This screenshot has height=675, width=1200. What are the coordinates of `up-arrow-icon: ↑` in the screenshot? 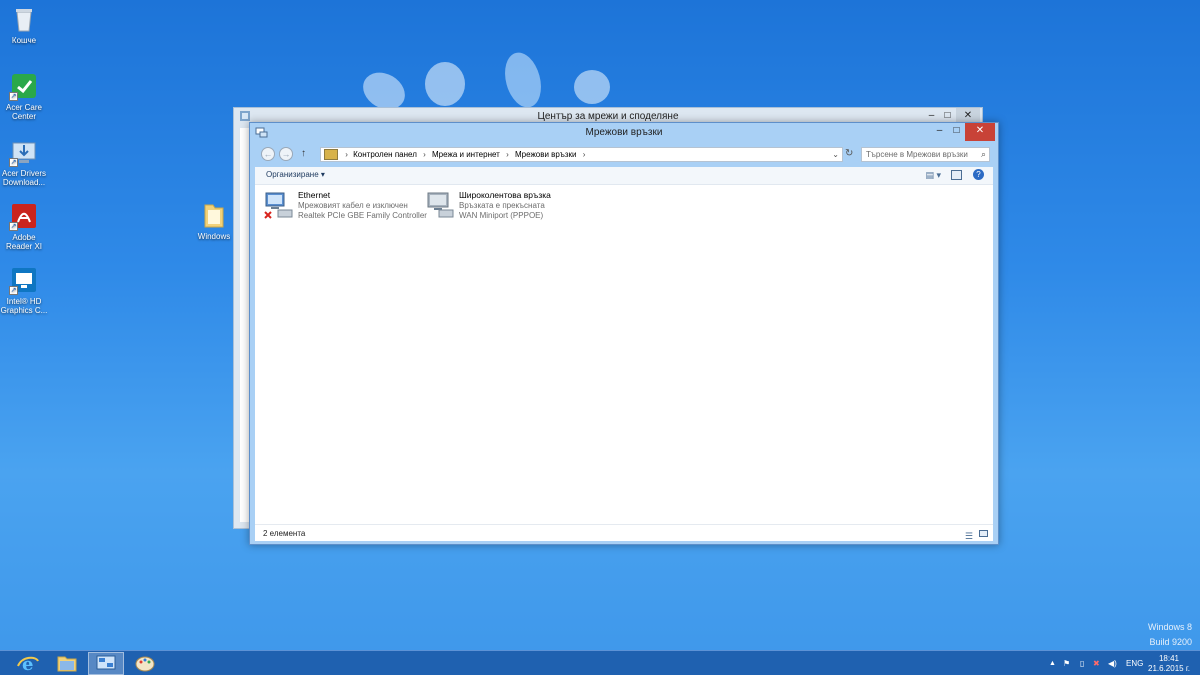 It's located at (303, 153).